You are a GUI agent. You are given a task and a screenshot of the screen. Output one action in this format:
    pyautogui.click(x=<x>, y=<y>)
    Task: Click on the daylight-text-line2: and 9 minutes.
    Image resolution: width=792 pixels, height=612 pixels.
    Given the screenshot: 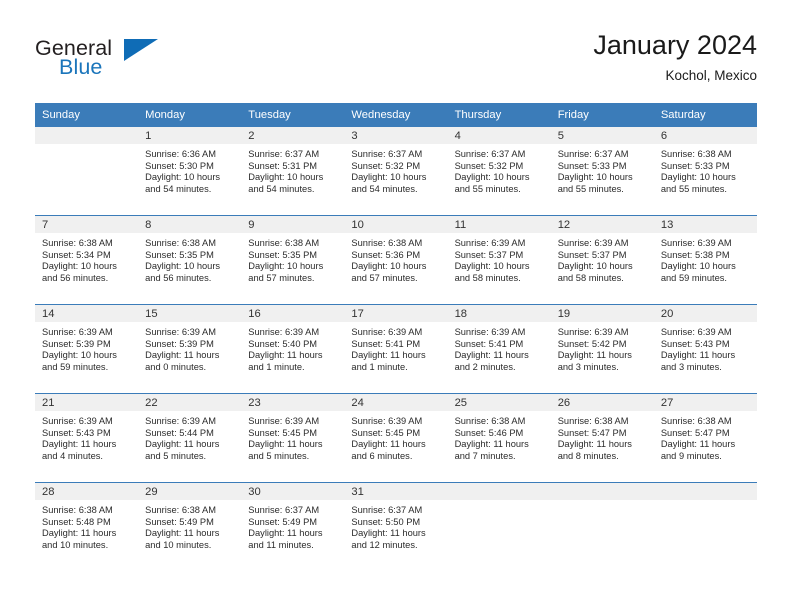 What is the action you would take?
    pyautogui.click(x=691, y=455)
    